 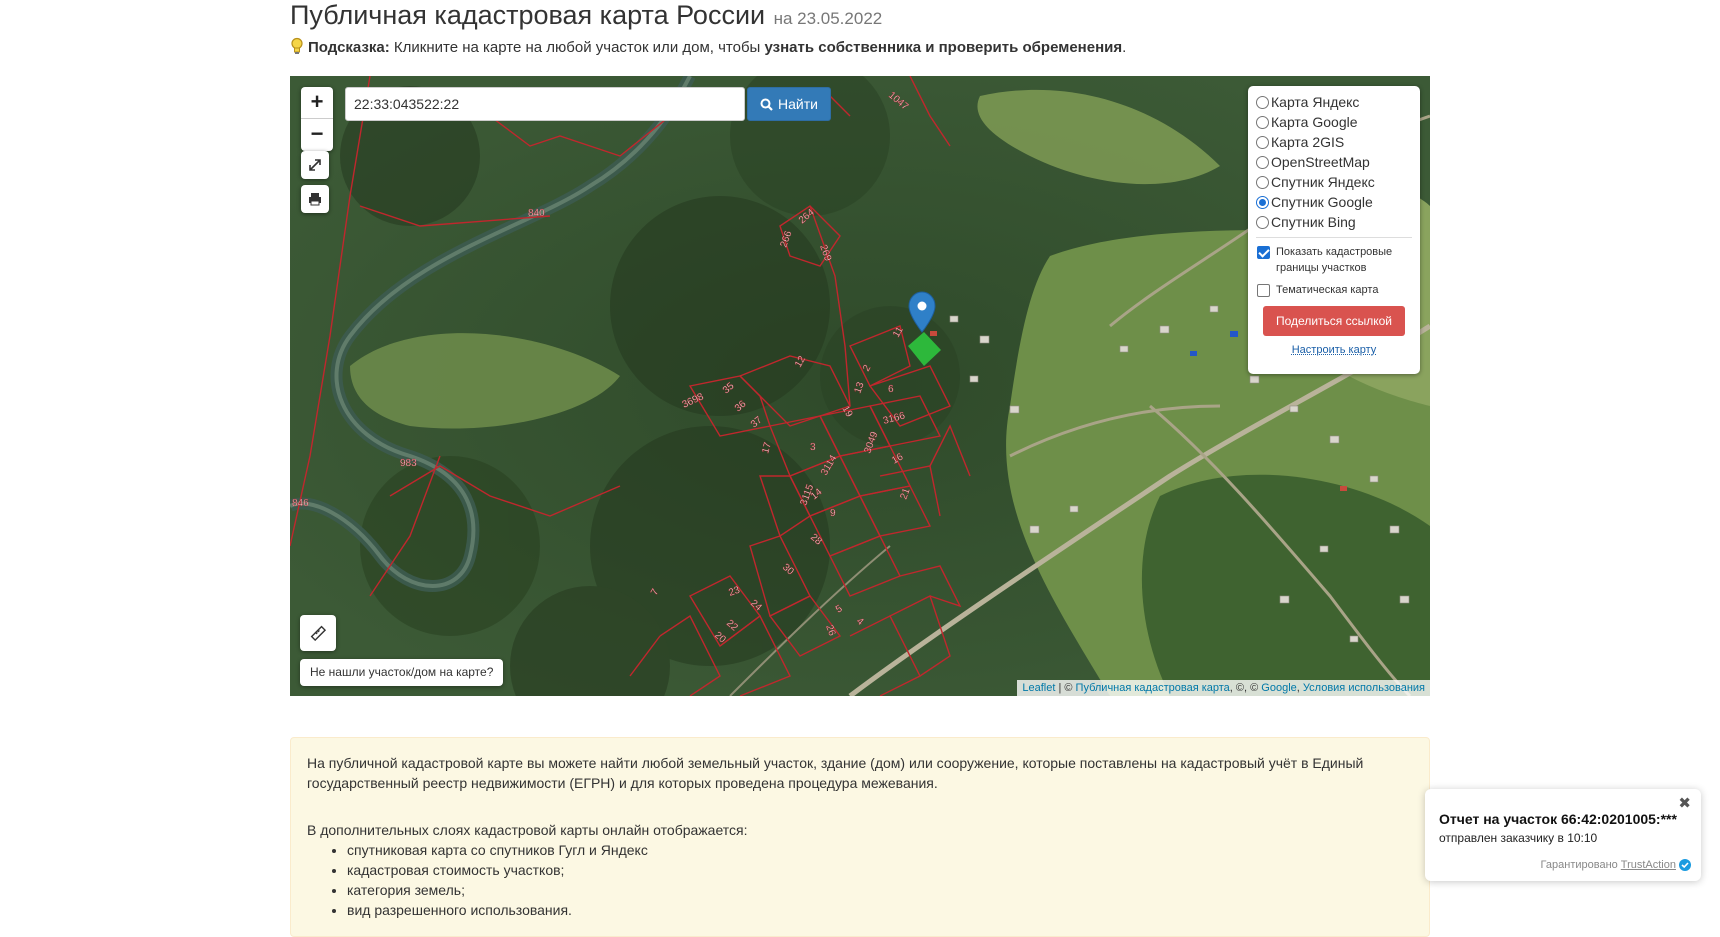 What do you see at coordinates (880, 890) in the screenshot?
I see `list-item: категория земель;` at bounding box center [880, 890].